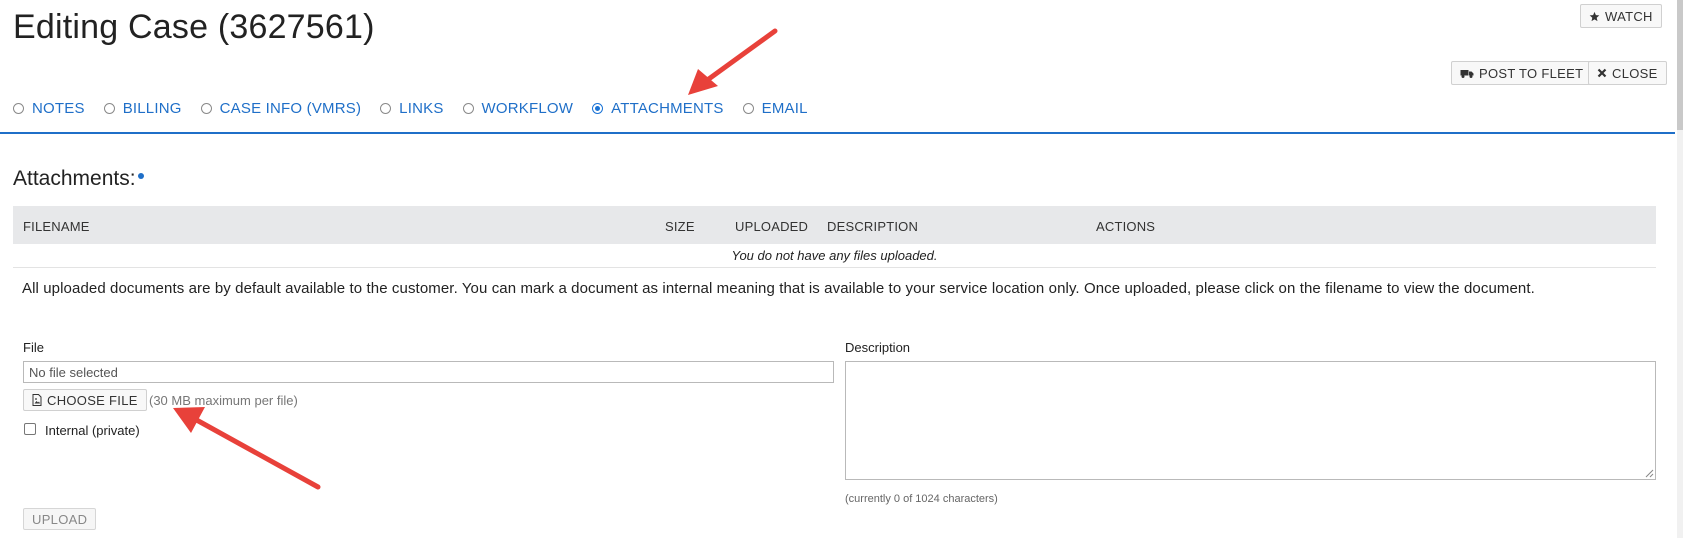 The height and width of the screenshot is (538, 1683). I want to click on close-button: CLOSE, so click(1627, 73).